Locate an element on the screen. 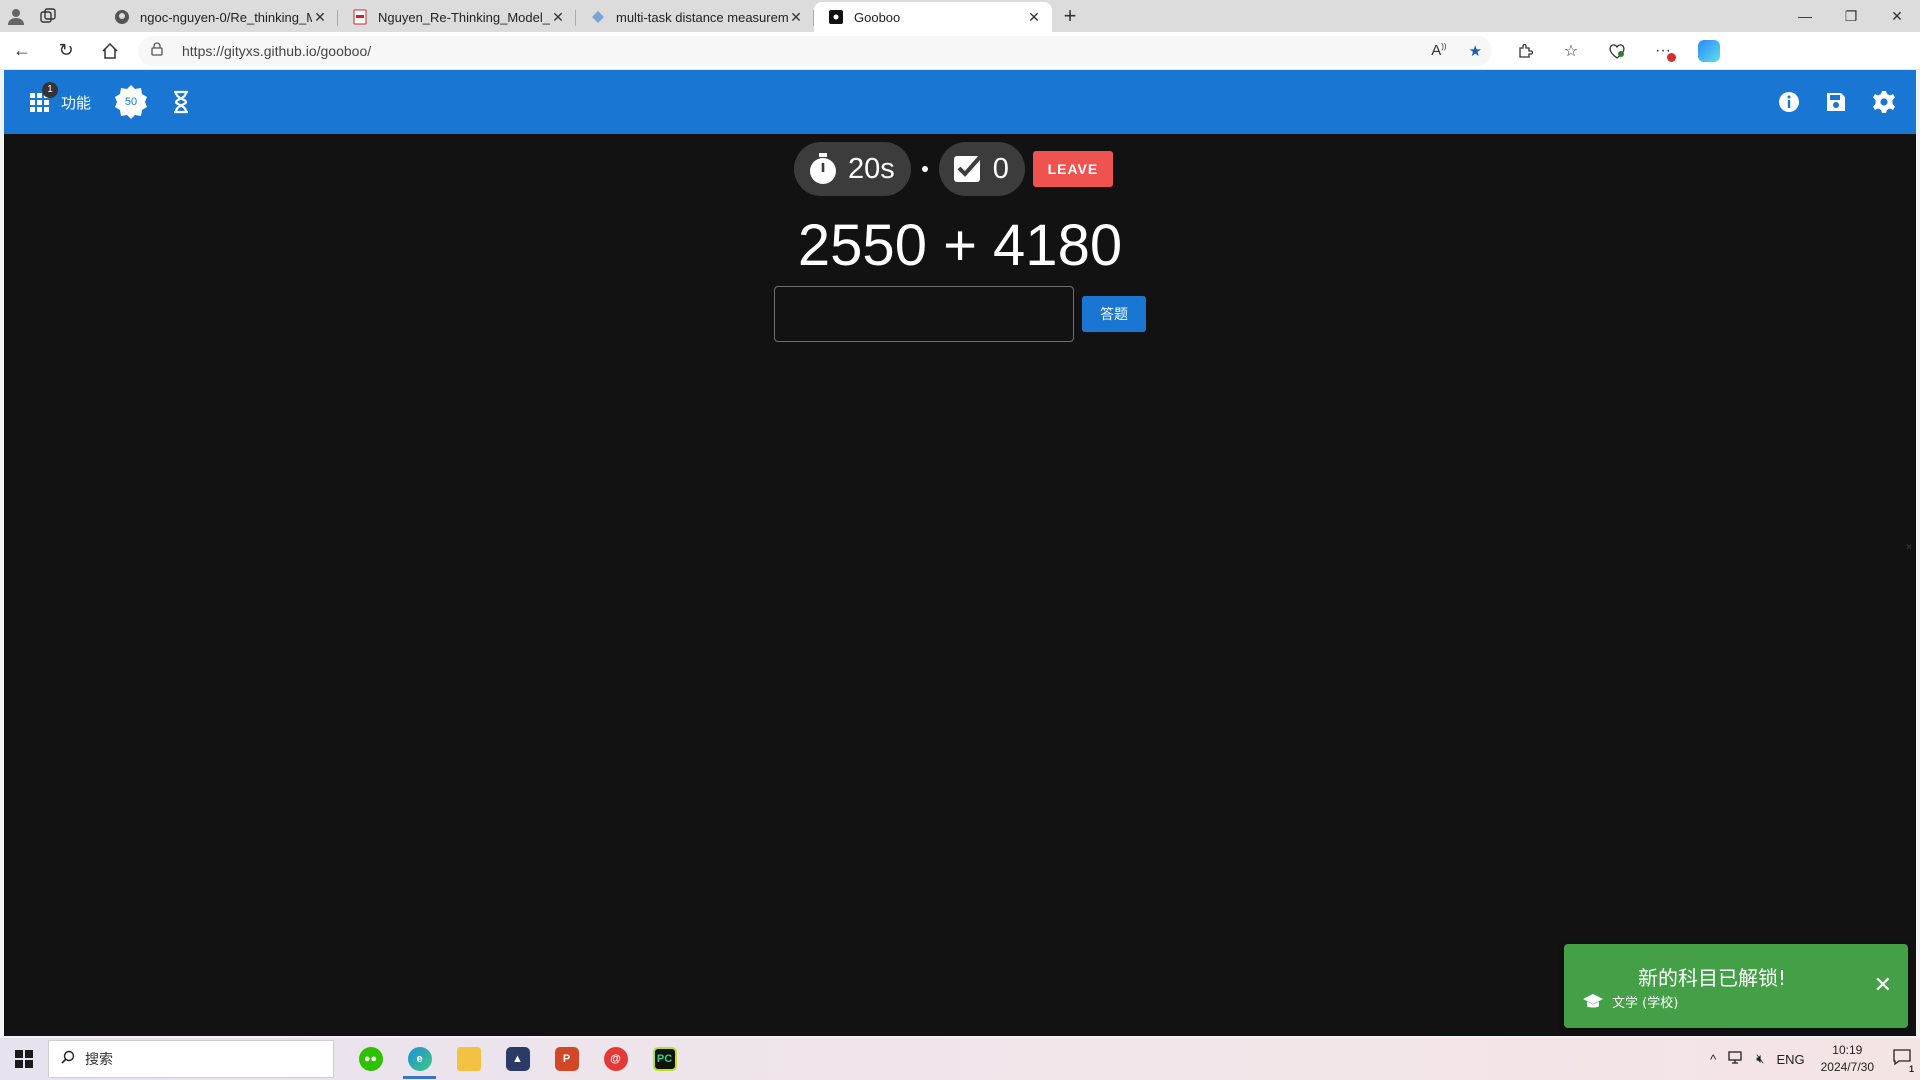 The width and height of the screenshot is (1920, 1080). new-tab-button: + is located at coordinates (1070, 16).